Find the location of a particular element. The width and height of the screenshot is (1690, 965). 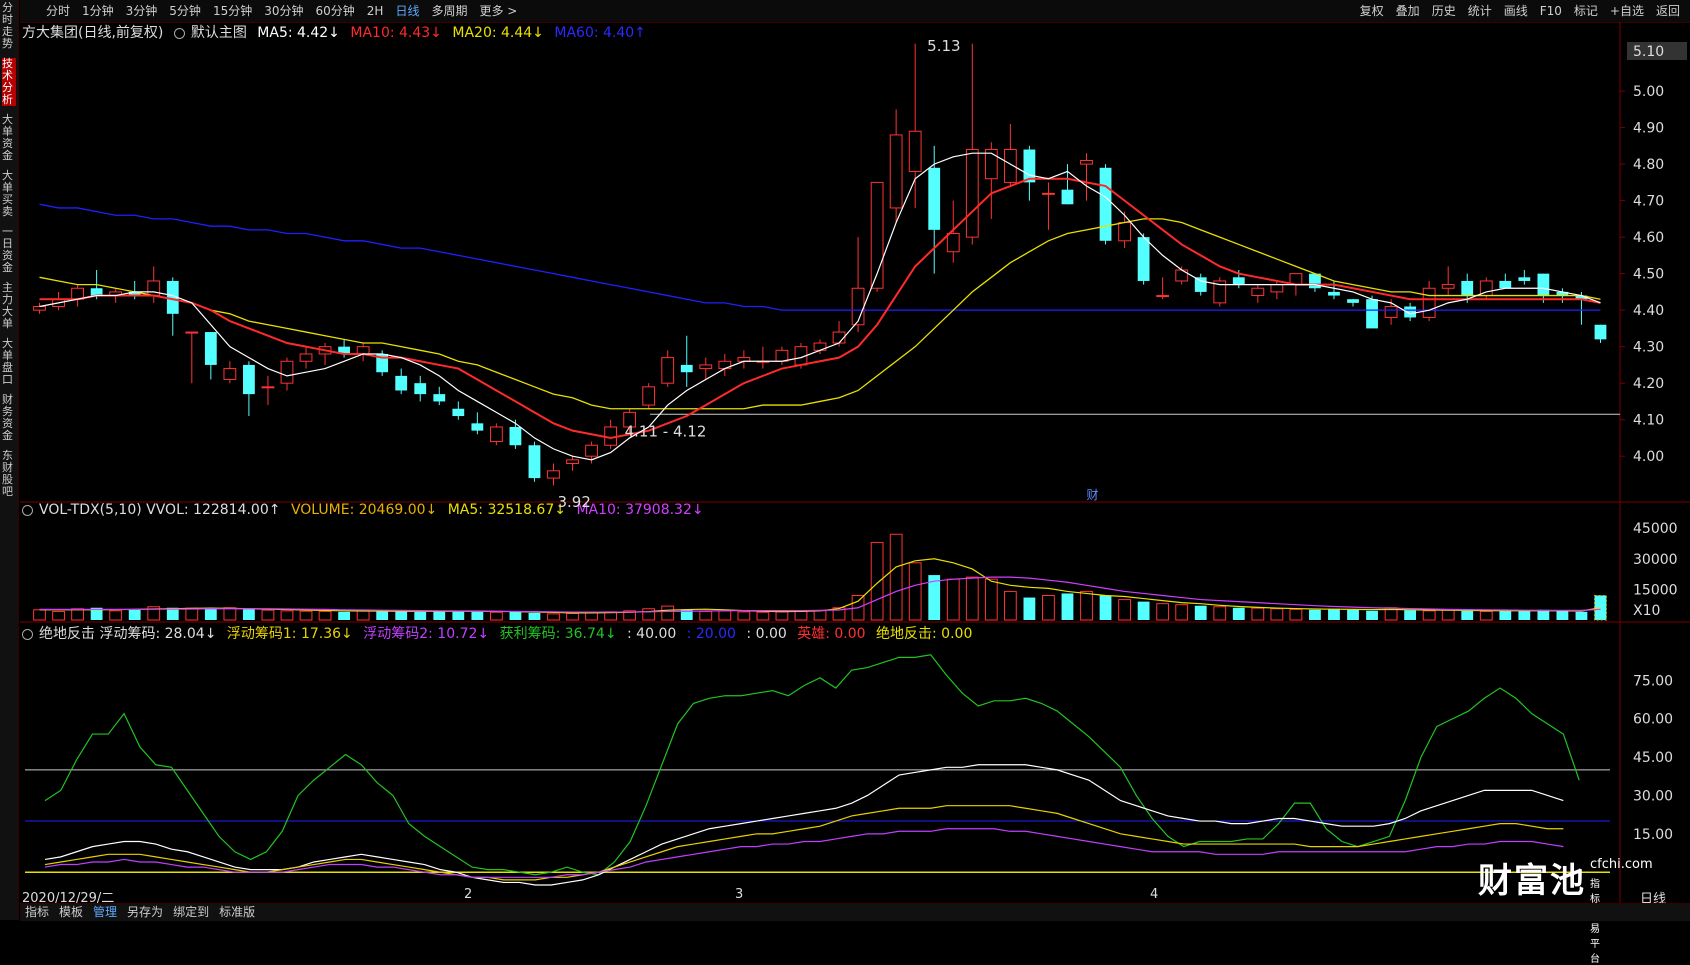

vol-ma5-line is located at coordinates (820, 586).